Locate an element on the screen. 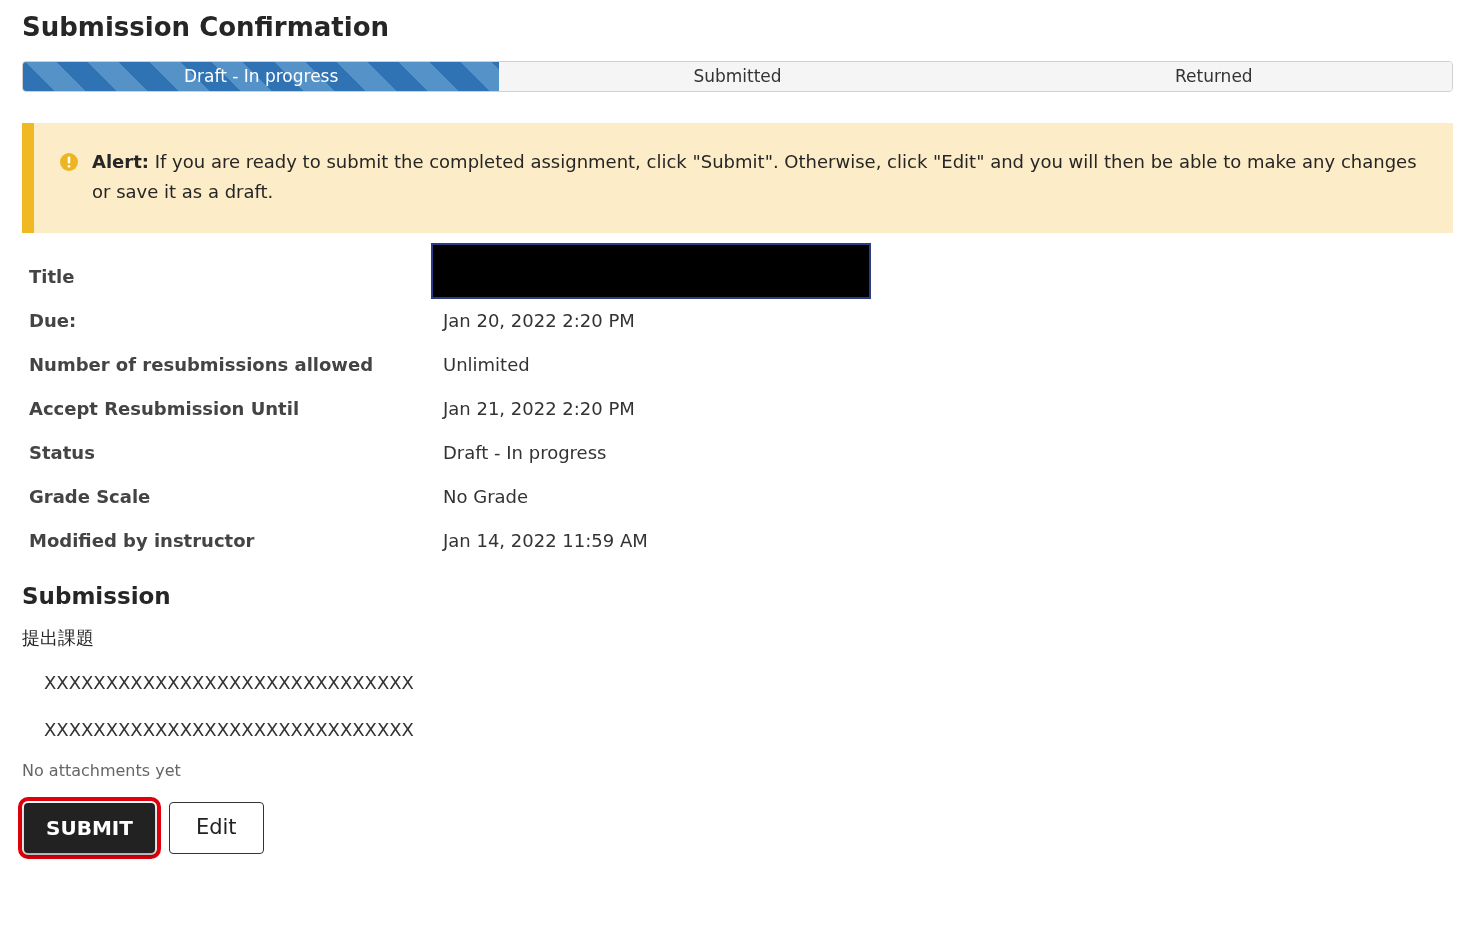 This screenshot has height=928, width=1461. field-label: Number of resubmissions allowed is located at coordinates (202, 365).